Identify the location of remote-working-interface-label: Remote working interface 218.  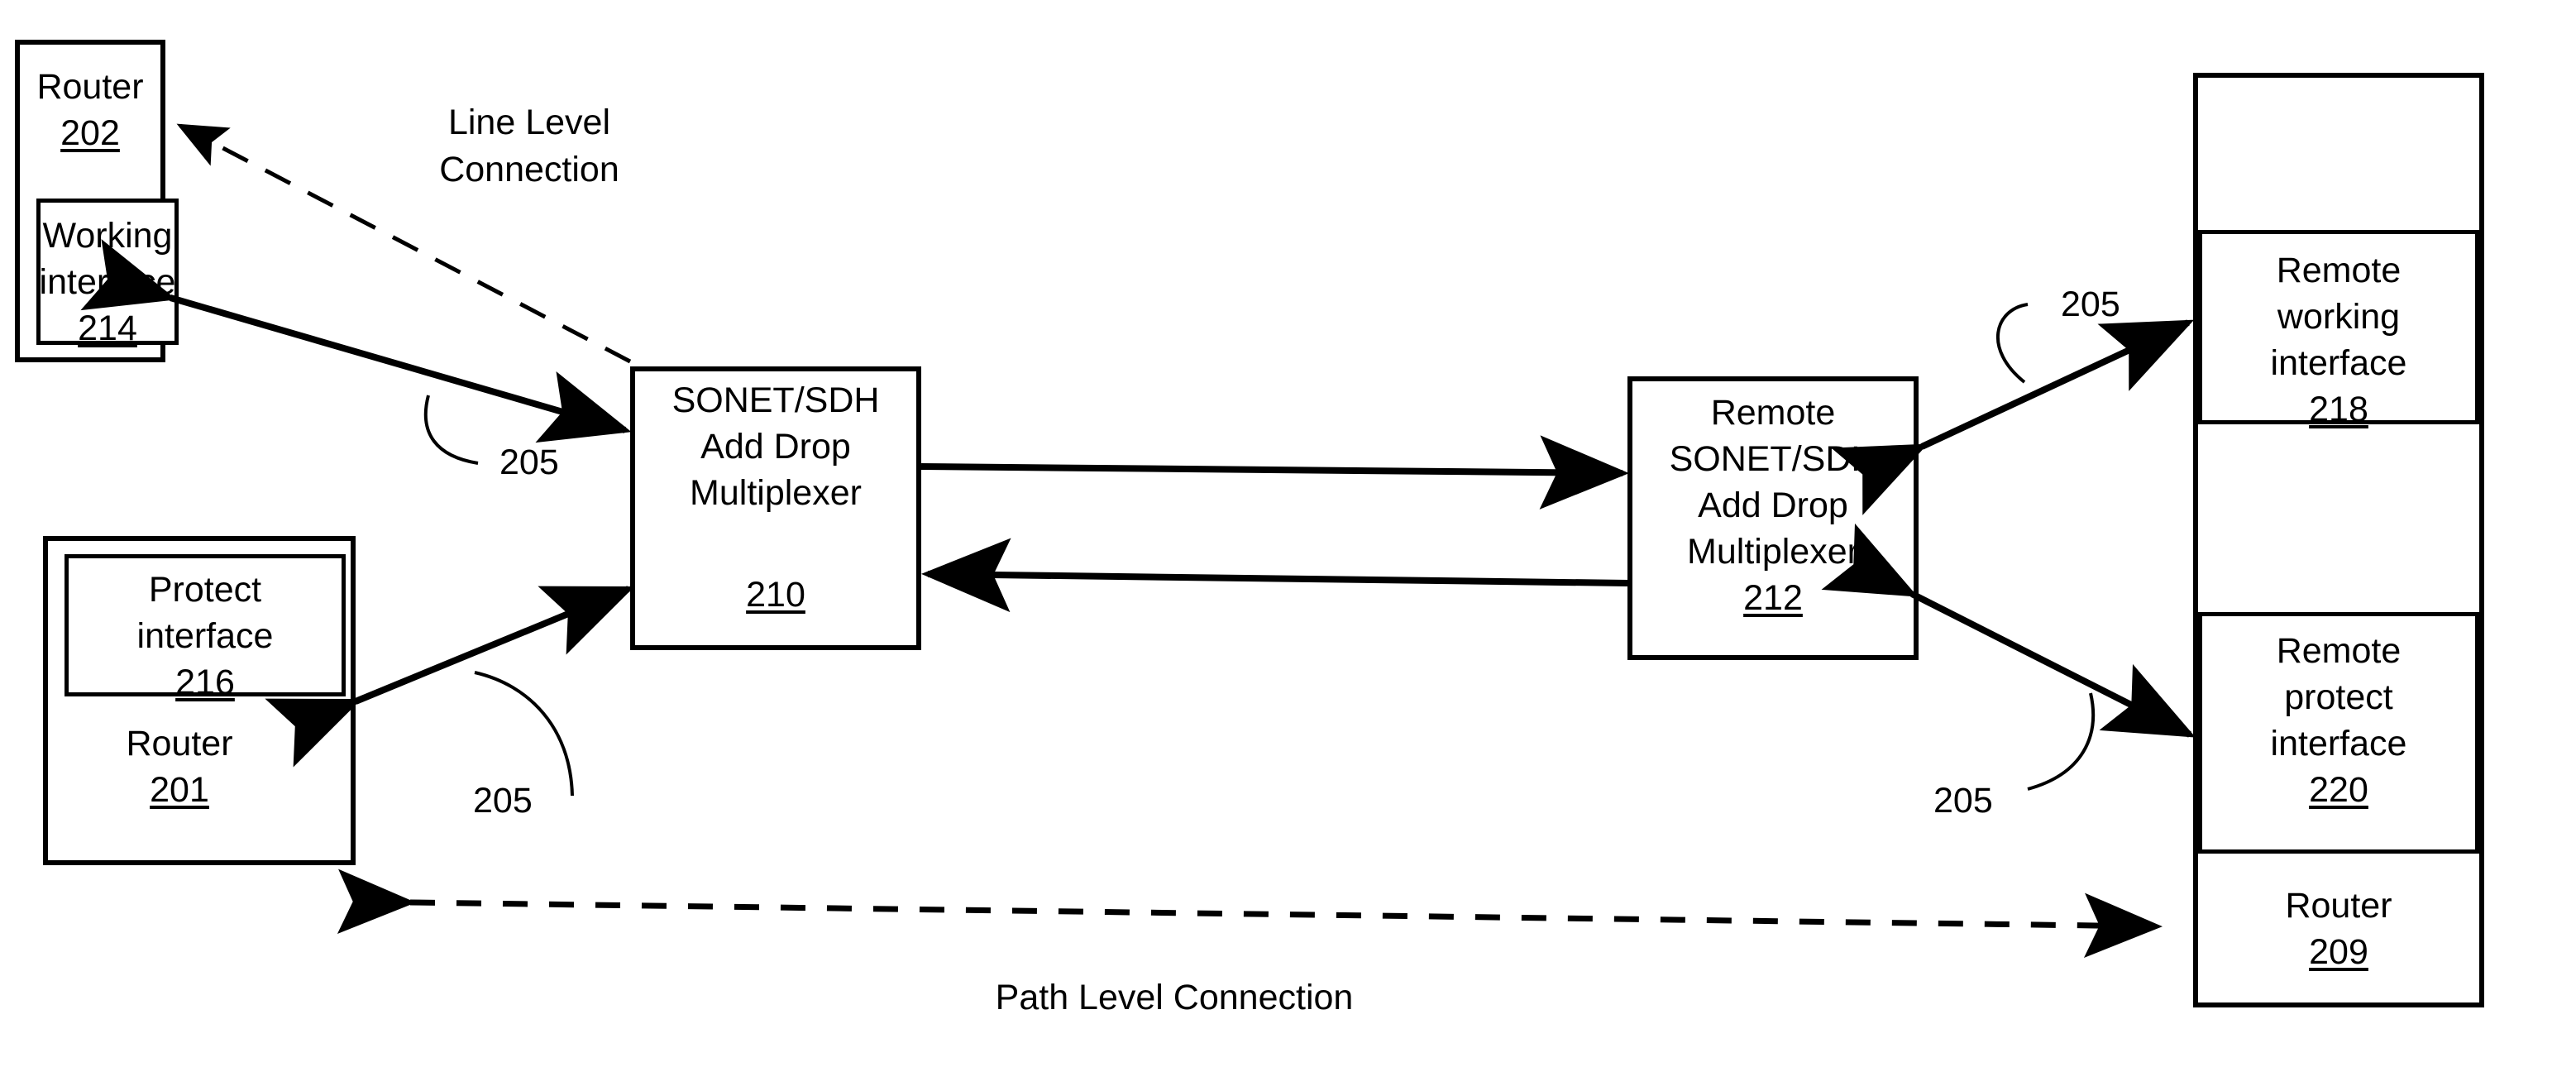
(2338, 340).